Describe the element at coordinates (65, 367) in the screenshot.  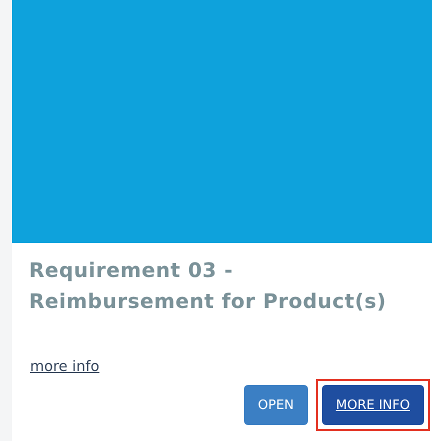
I see `more-info-link: more info` at that location.